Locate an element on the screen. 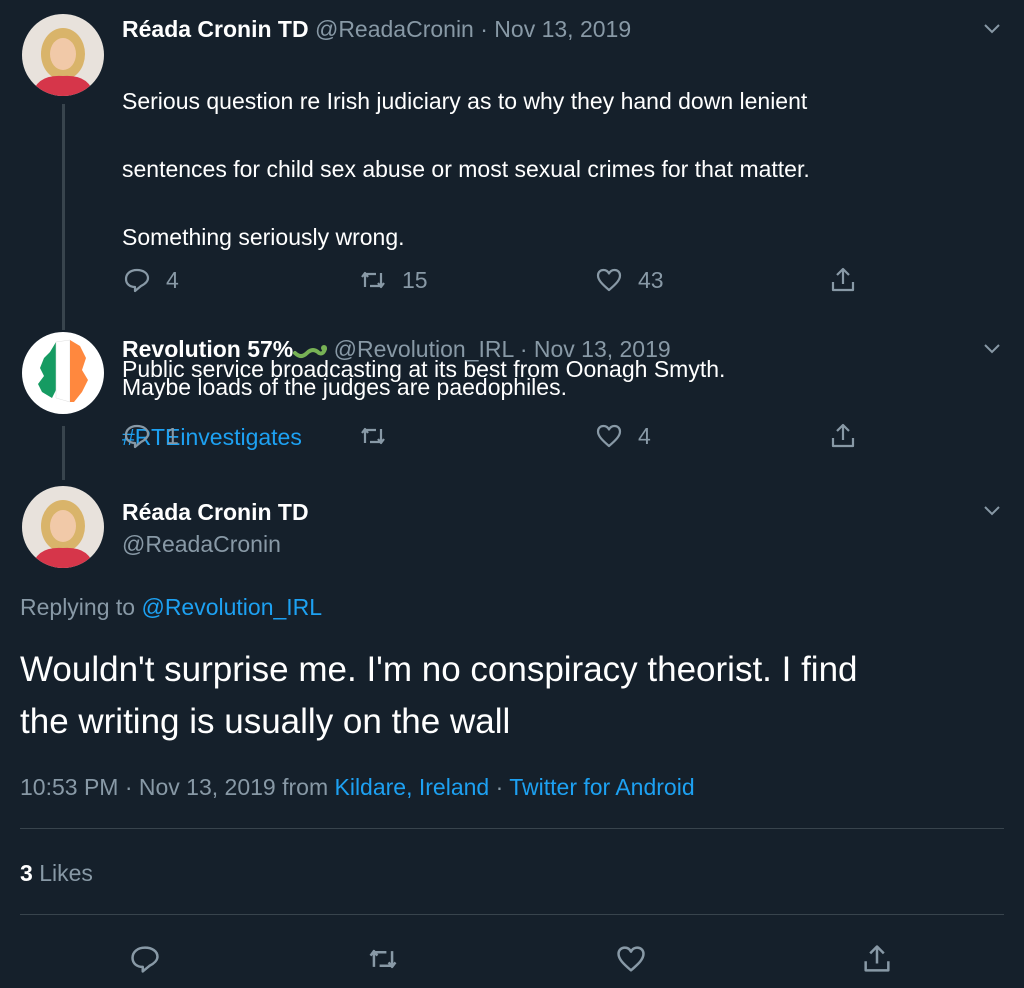  tweet-actions: 4 15 43 is located at coordinates (502, 280).